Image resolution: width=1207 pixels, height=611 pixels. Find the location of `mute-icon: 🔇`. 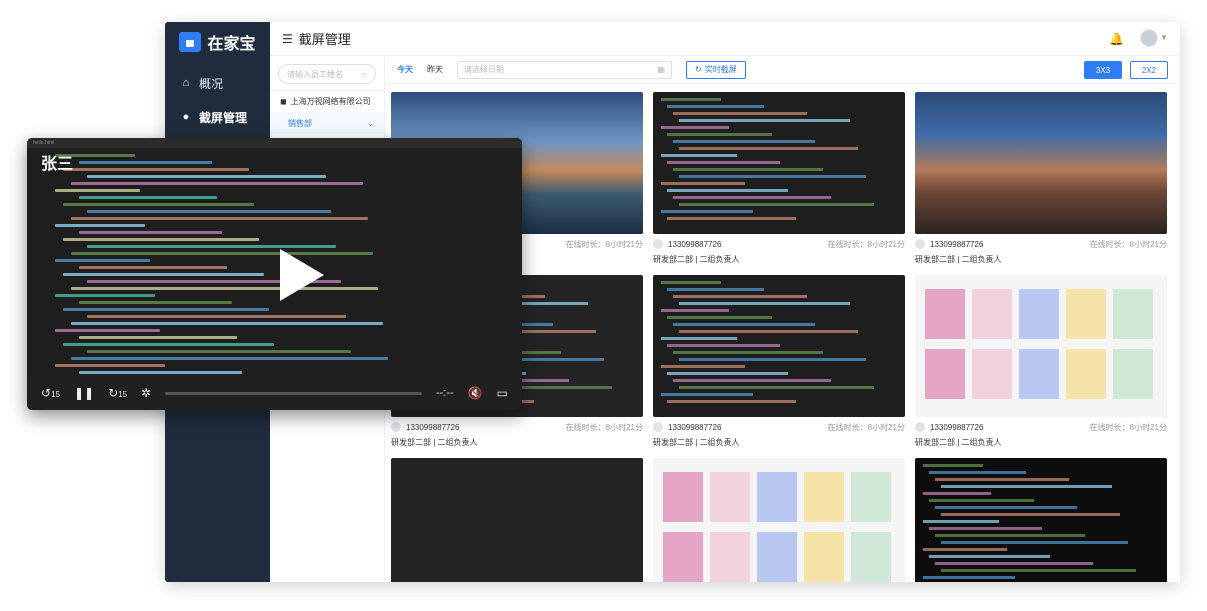

mute-icon: 🔇 is located at coordinates (475, 393).